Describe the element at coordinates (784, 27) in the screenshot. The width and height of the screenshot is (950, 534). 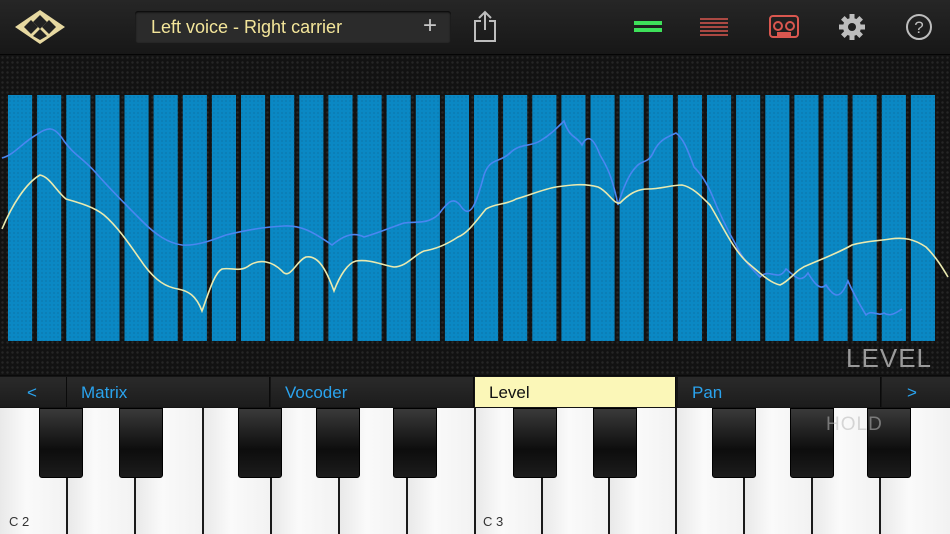
I see `recorder-icon` at that location.